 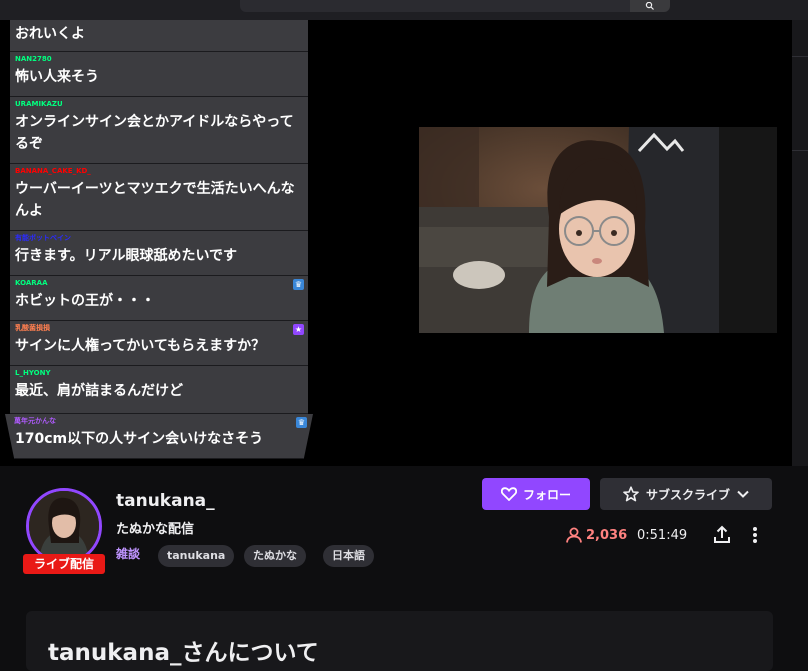 I want to click on search-icon, so click(x=649, y=6).